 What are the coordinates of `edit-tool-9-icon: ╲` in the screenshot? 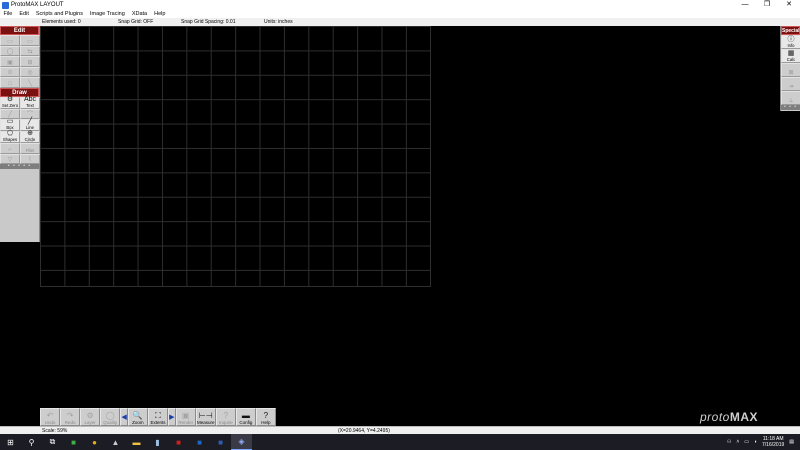 It's located at (30, 83).